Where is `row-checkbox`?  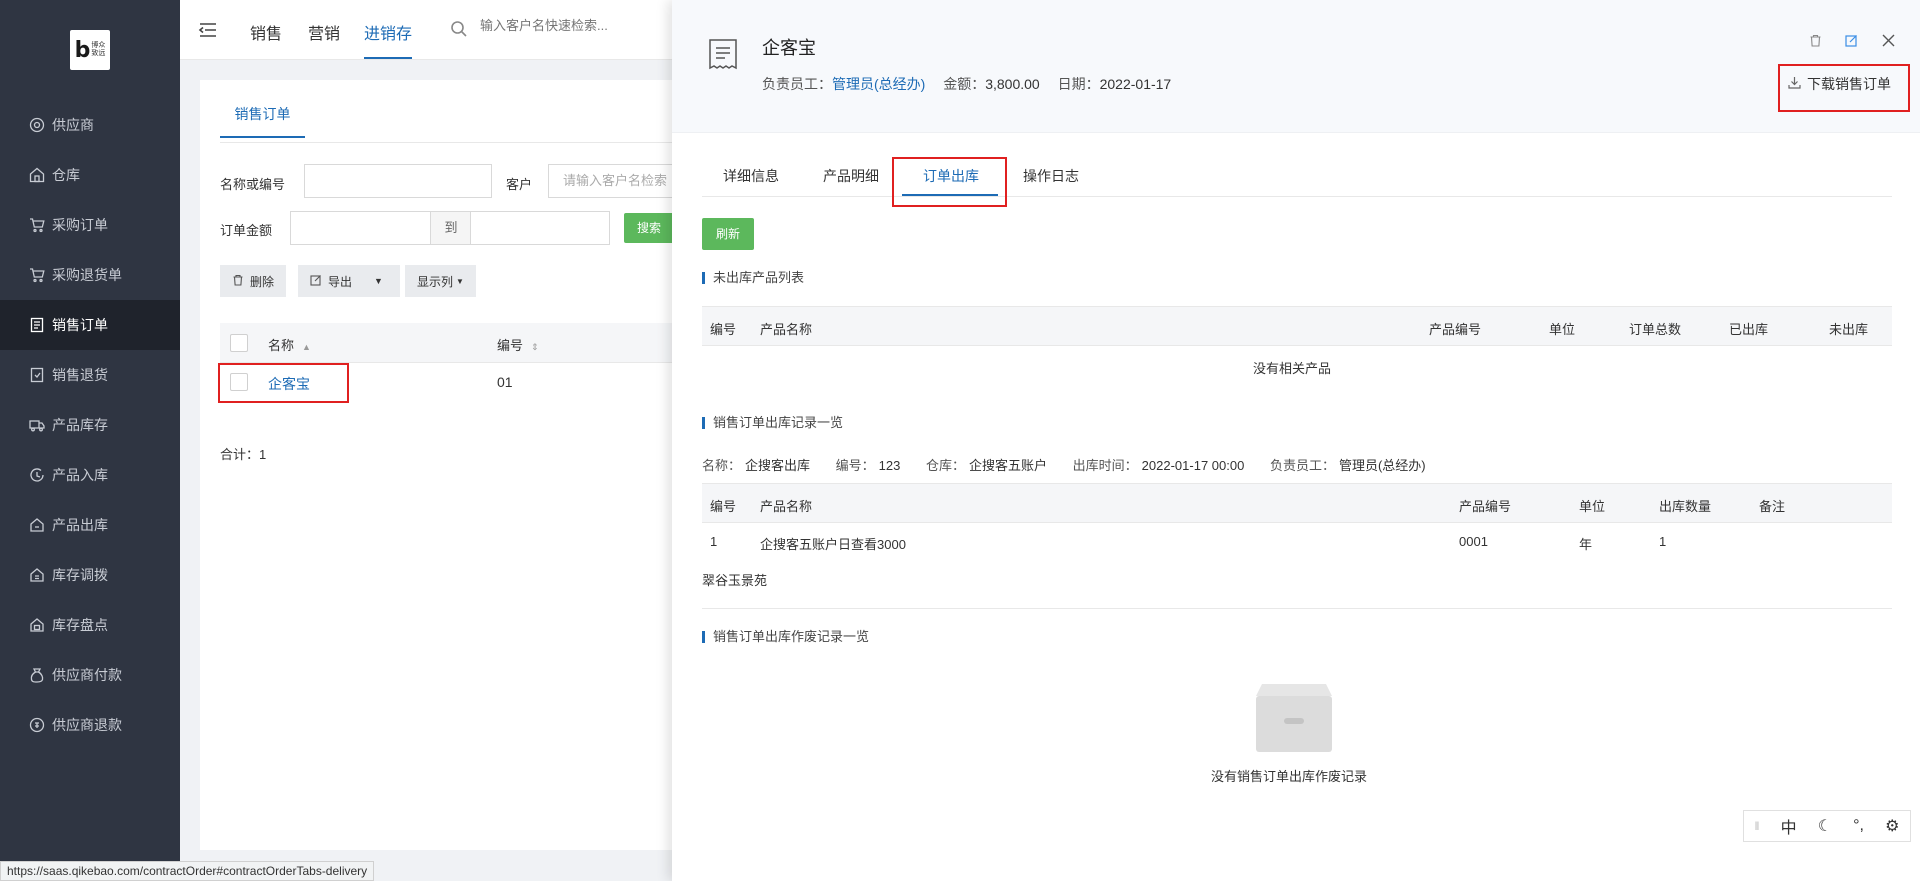
row-checkbox is located at coordinates (239, 382).